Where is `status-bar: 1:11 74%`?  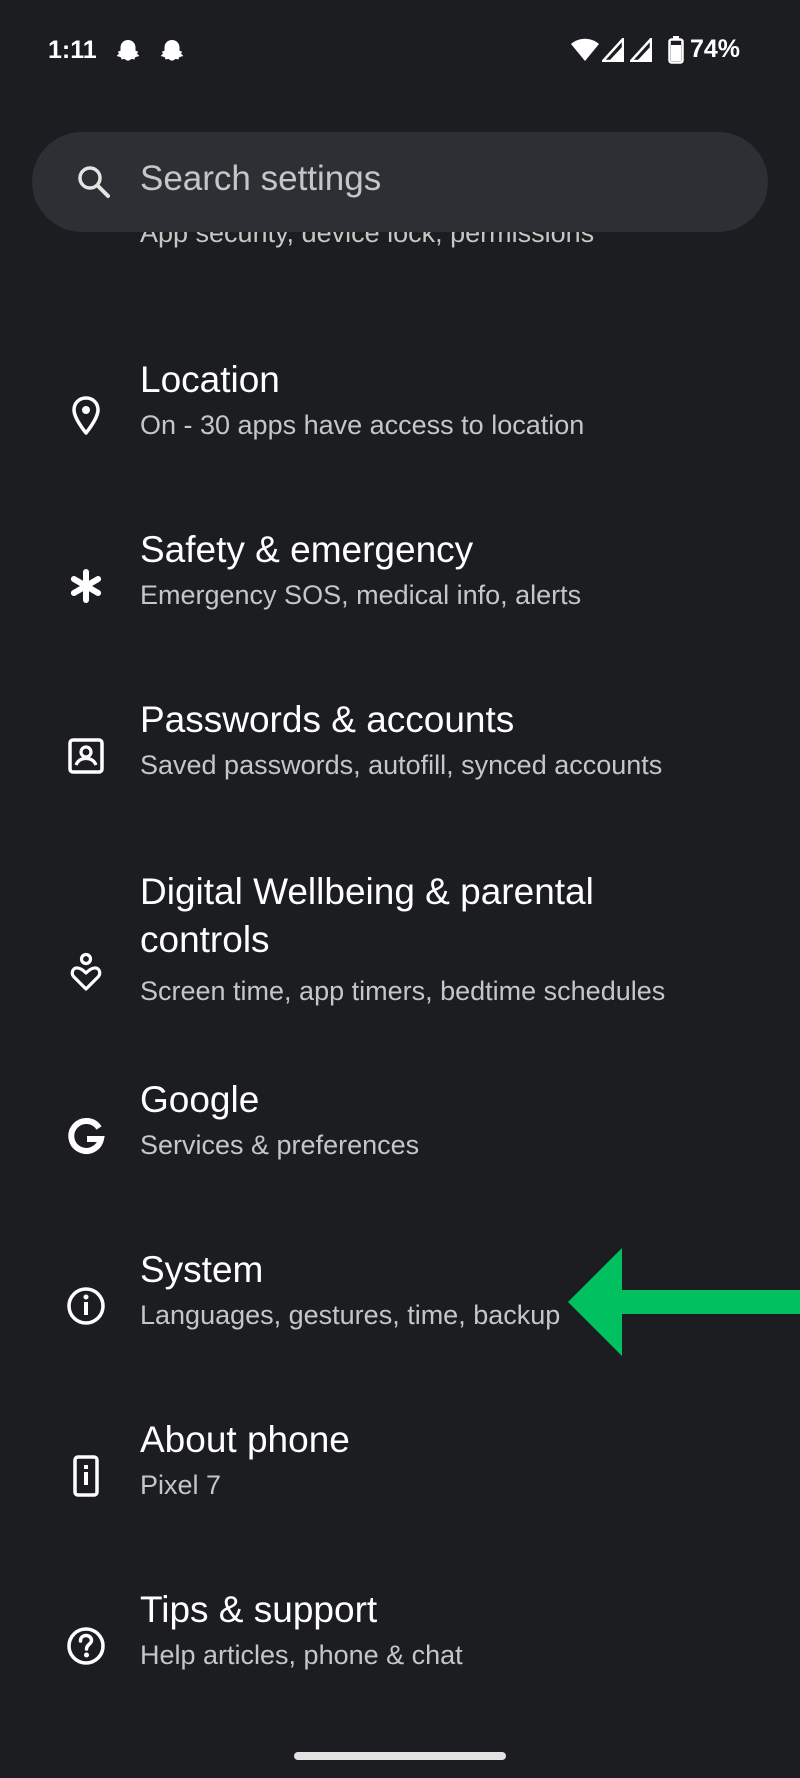
status-bar: 1:11 74% is located at coordinates (400, 50).